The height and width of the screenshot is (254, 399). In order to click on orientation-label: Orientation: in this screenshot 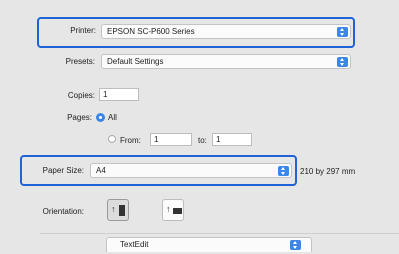, I will do `click(63, 211)`.